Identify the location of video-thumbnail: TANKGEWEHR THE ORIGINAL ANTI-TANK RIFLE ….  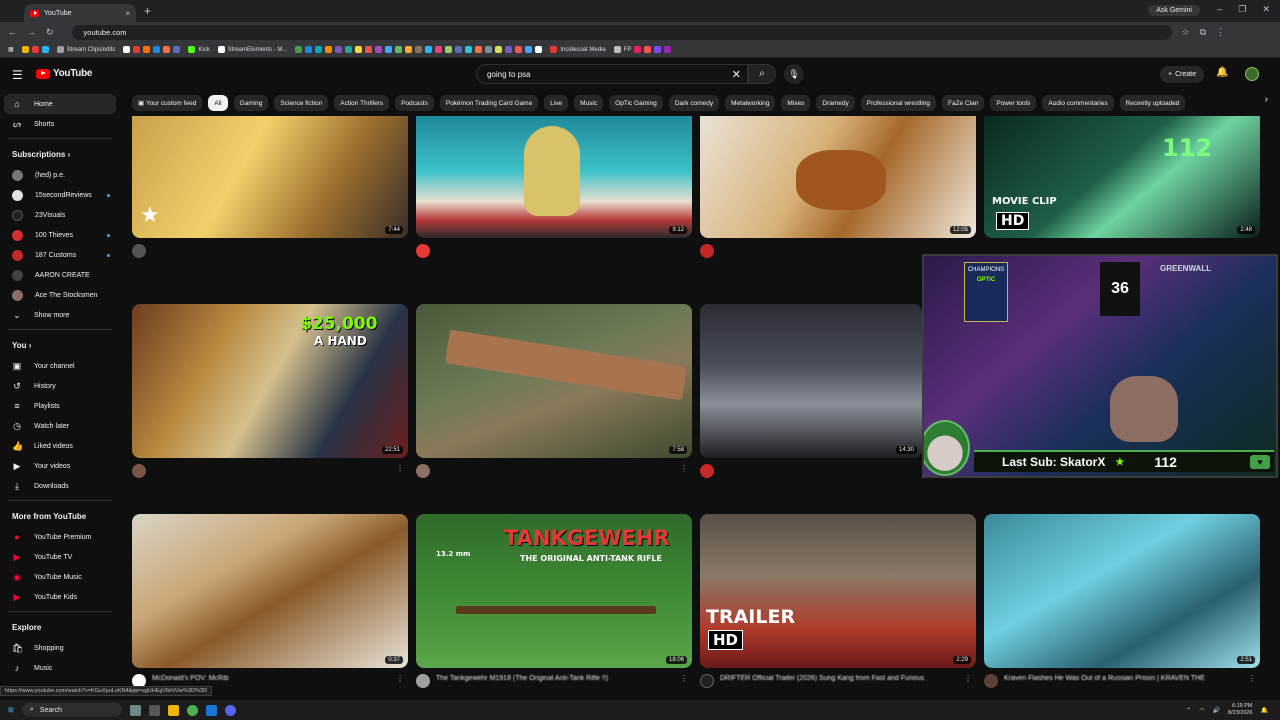
(554, 591).